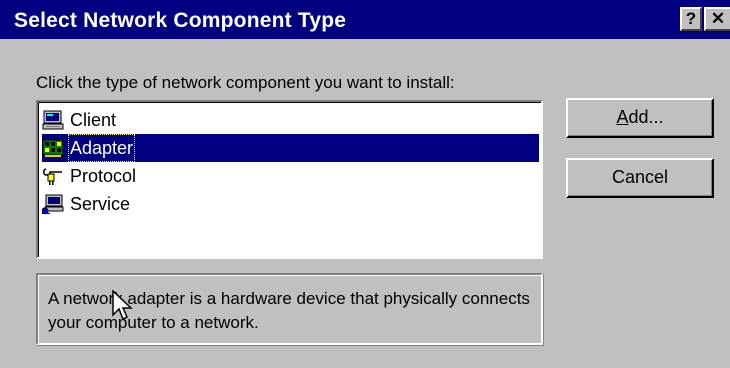 The height and width of the screenshot is (368, 730). What do you see at coordinates (290, 204) in the screenshot?
I see `list-item-service: Service` at bounding box center [290, 204].